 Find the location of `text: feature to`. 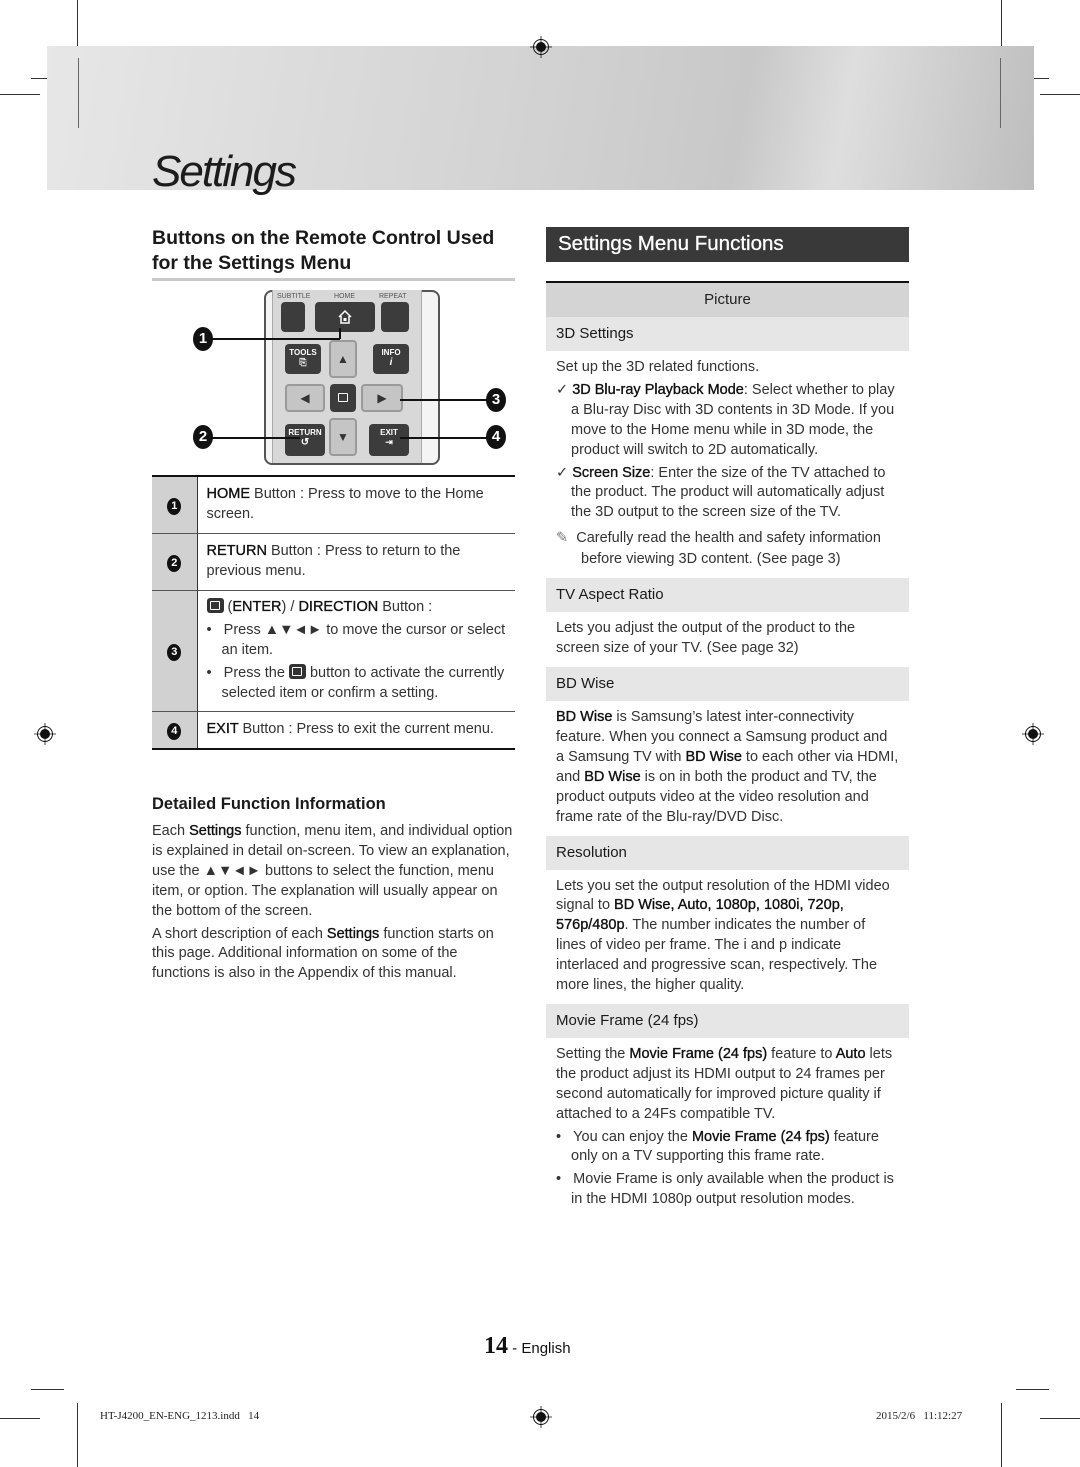

text: feature to is located at coordinates (801, 1053).